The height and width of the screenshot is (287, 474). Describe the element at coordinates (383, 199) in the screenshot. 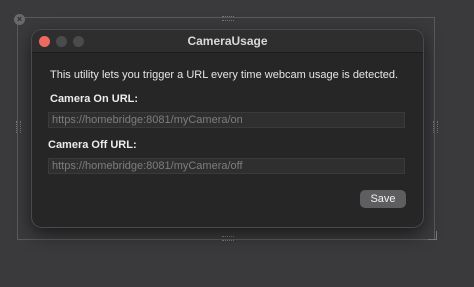

I see `save-button: Save` at that location.